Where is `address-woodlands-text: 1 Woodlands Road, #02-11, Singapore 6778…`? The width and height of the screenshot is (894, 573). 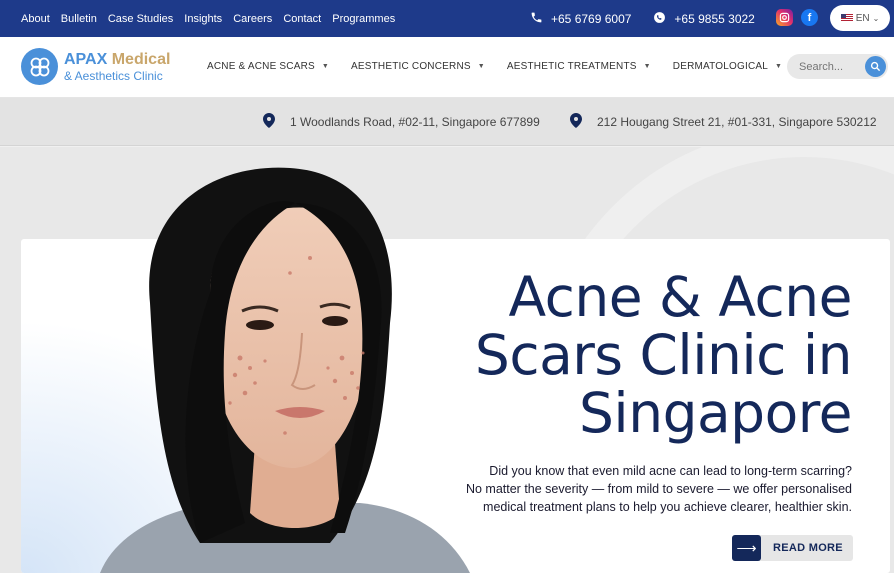 address-woodlands-text: 1 Woodlands Road, #02-11, Singapore 6778… is located at coordinates (415, 122).